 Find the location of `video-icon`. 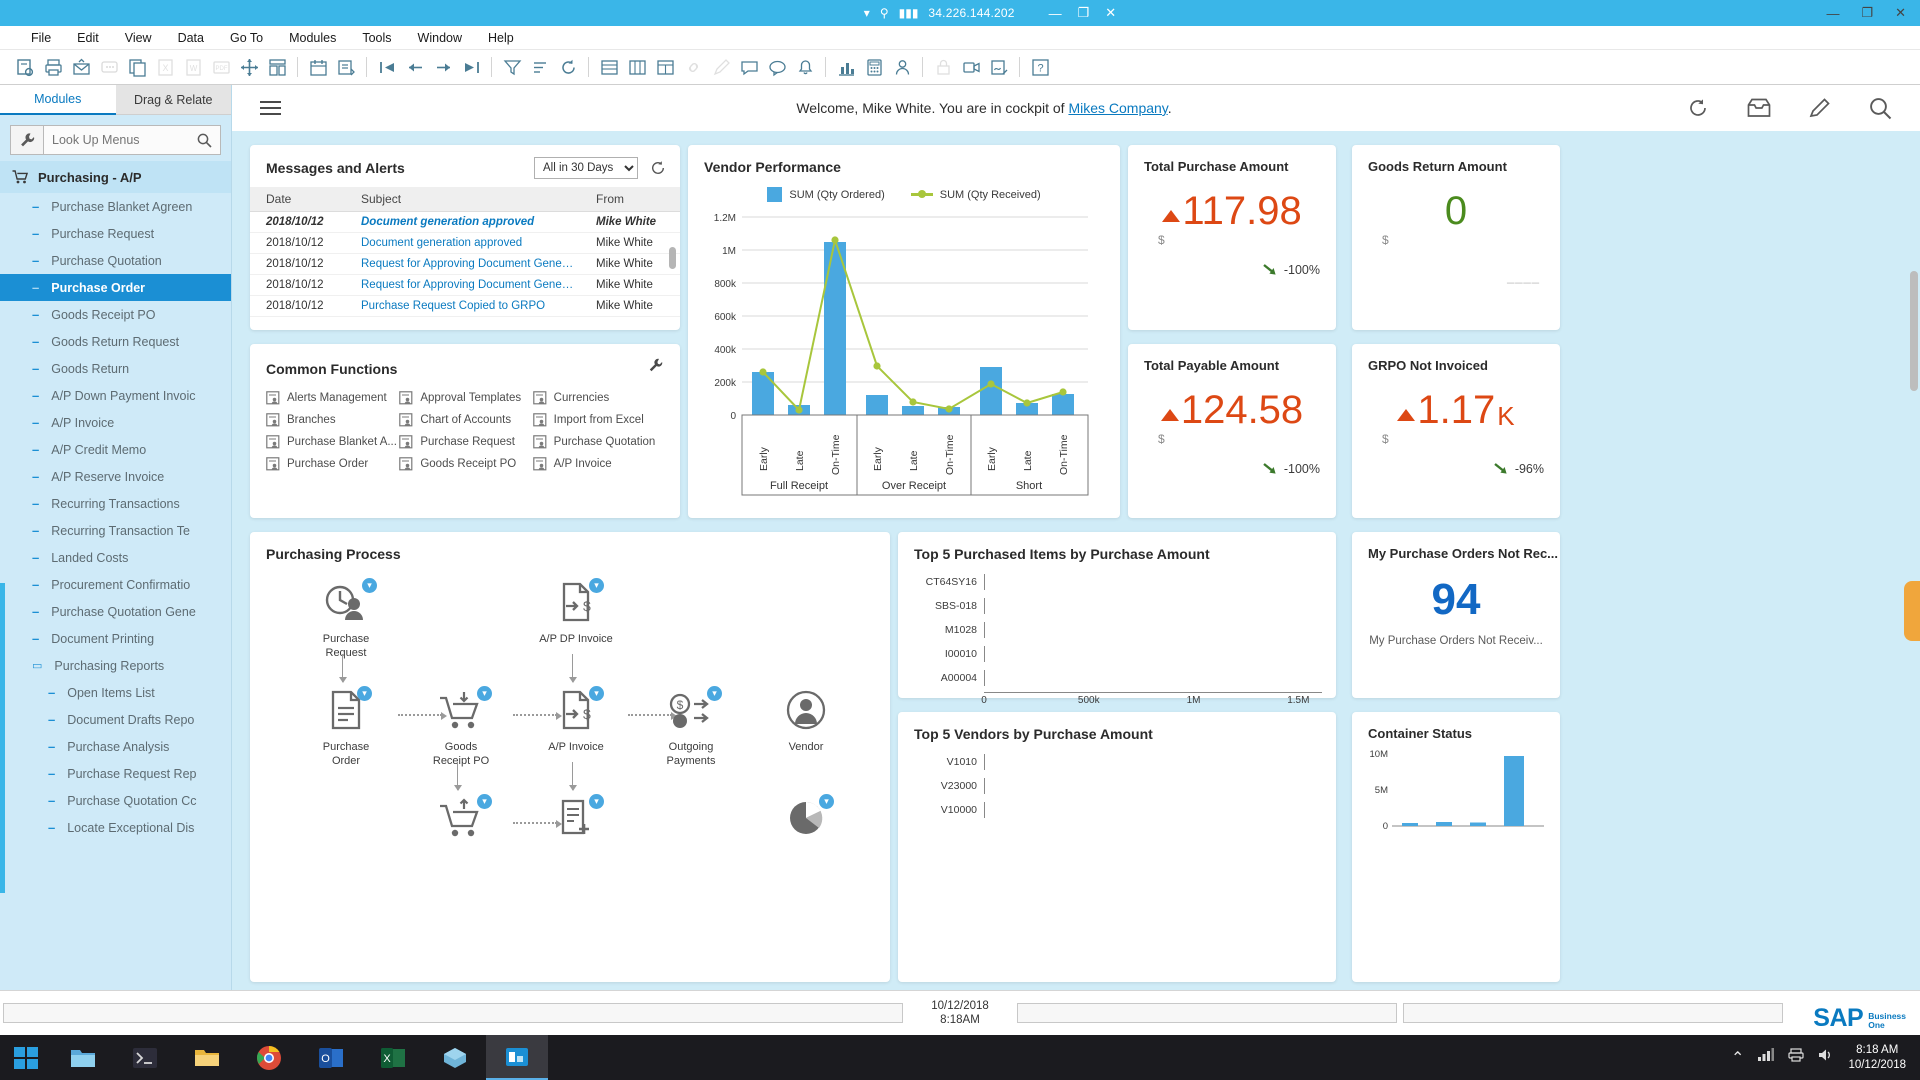

video-icon is located at coordinates (971, 67).